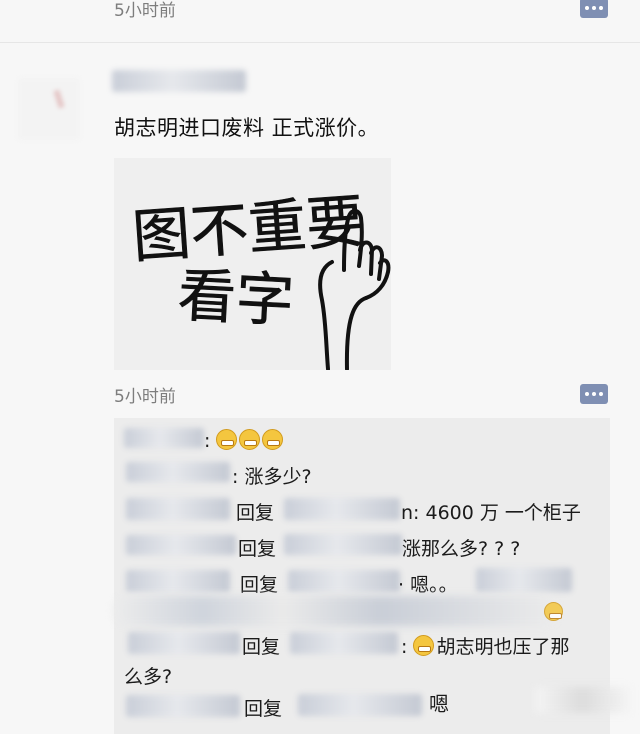 This screenshot has height=734, width=640. I want to click on blurred-comment-fragment, so click(524, 580).